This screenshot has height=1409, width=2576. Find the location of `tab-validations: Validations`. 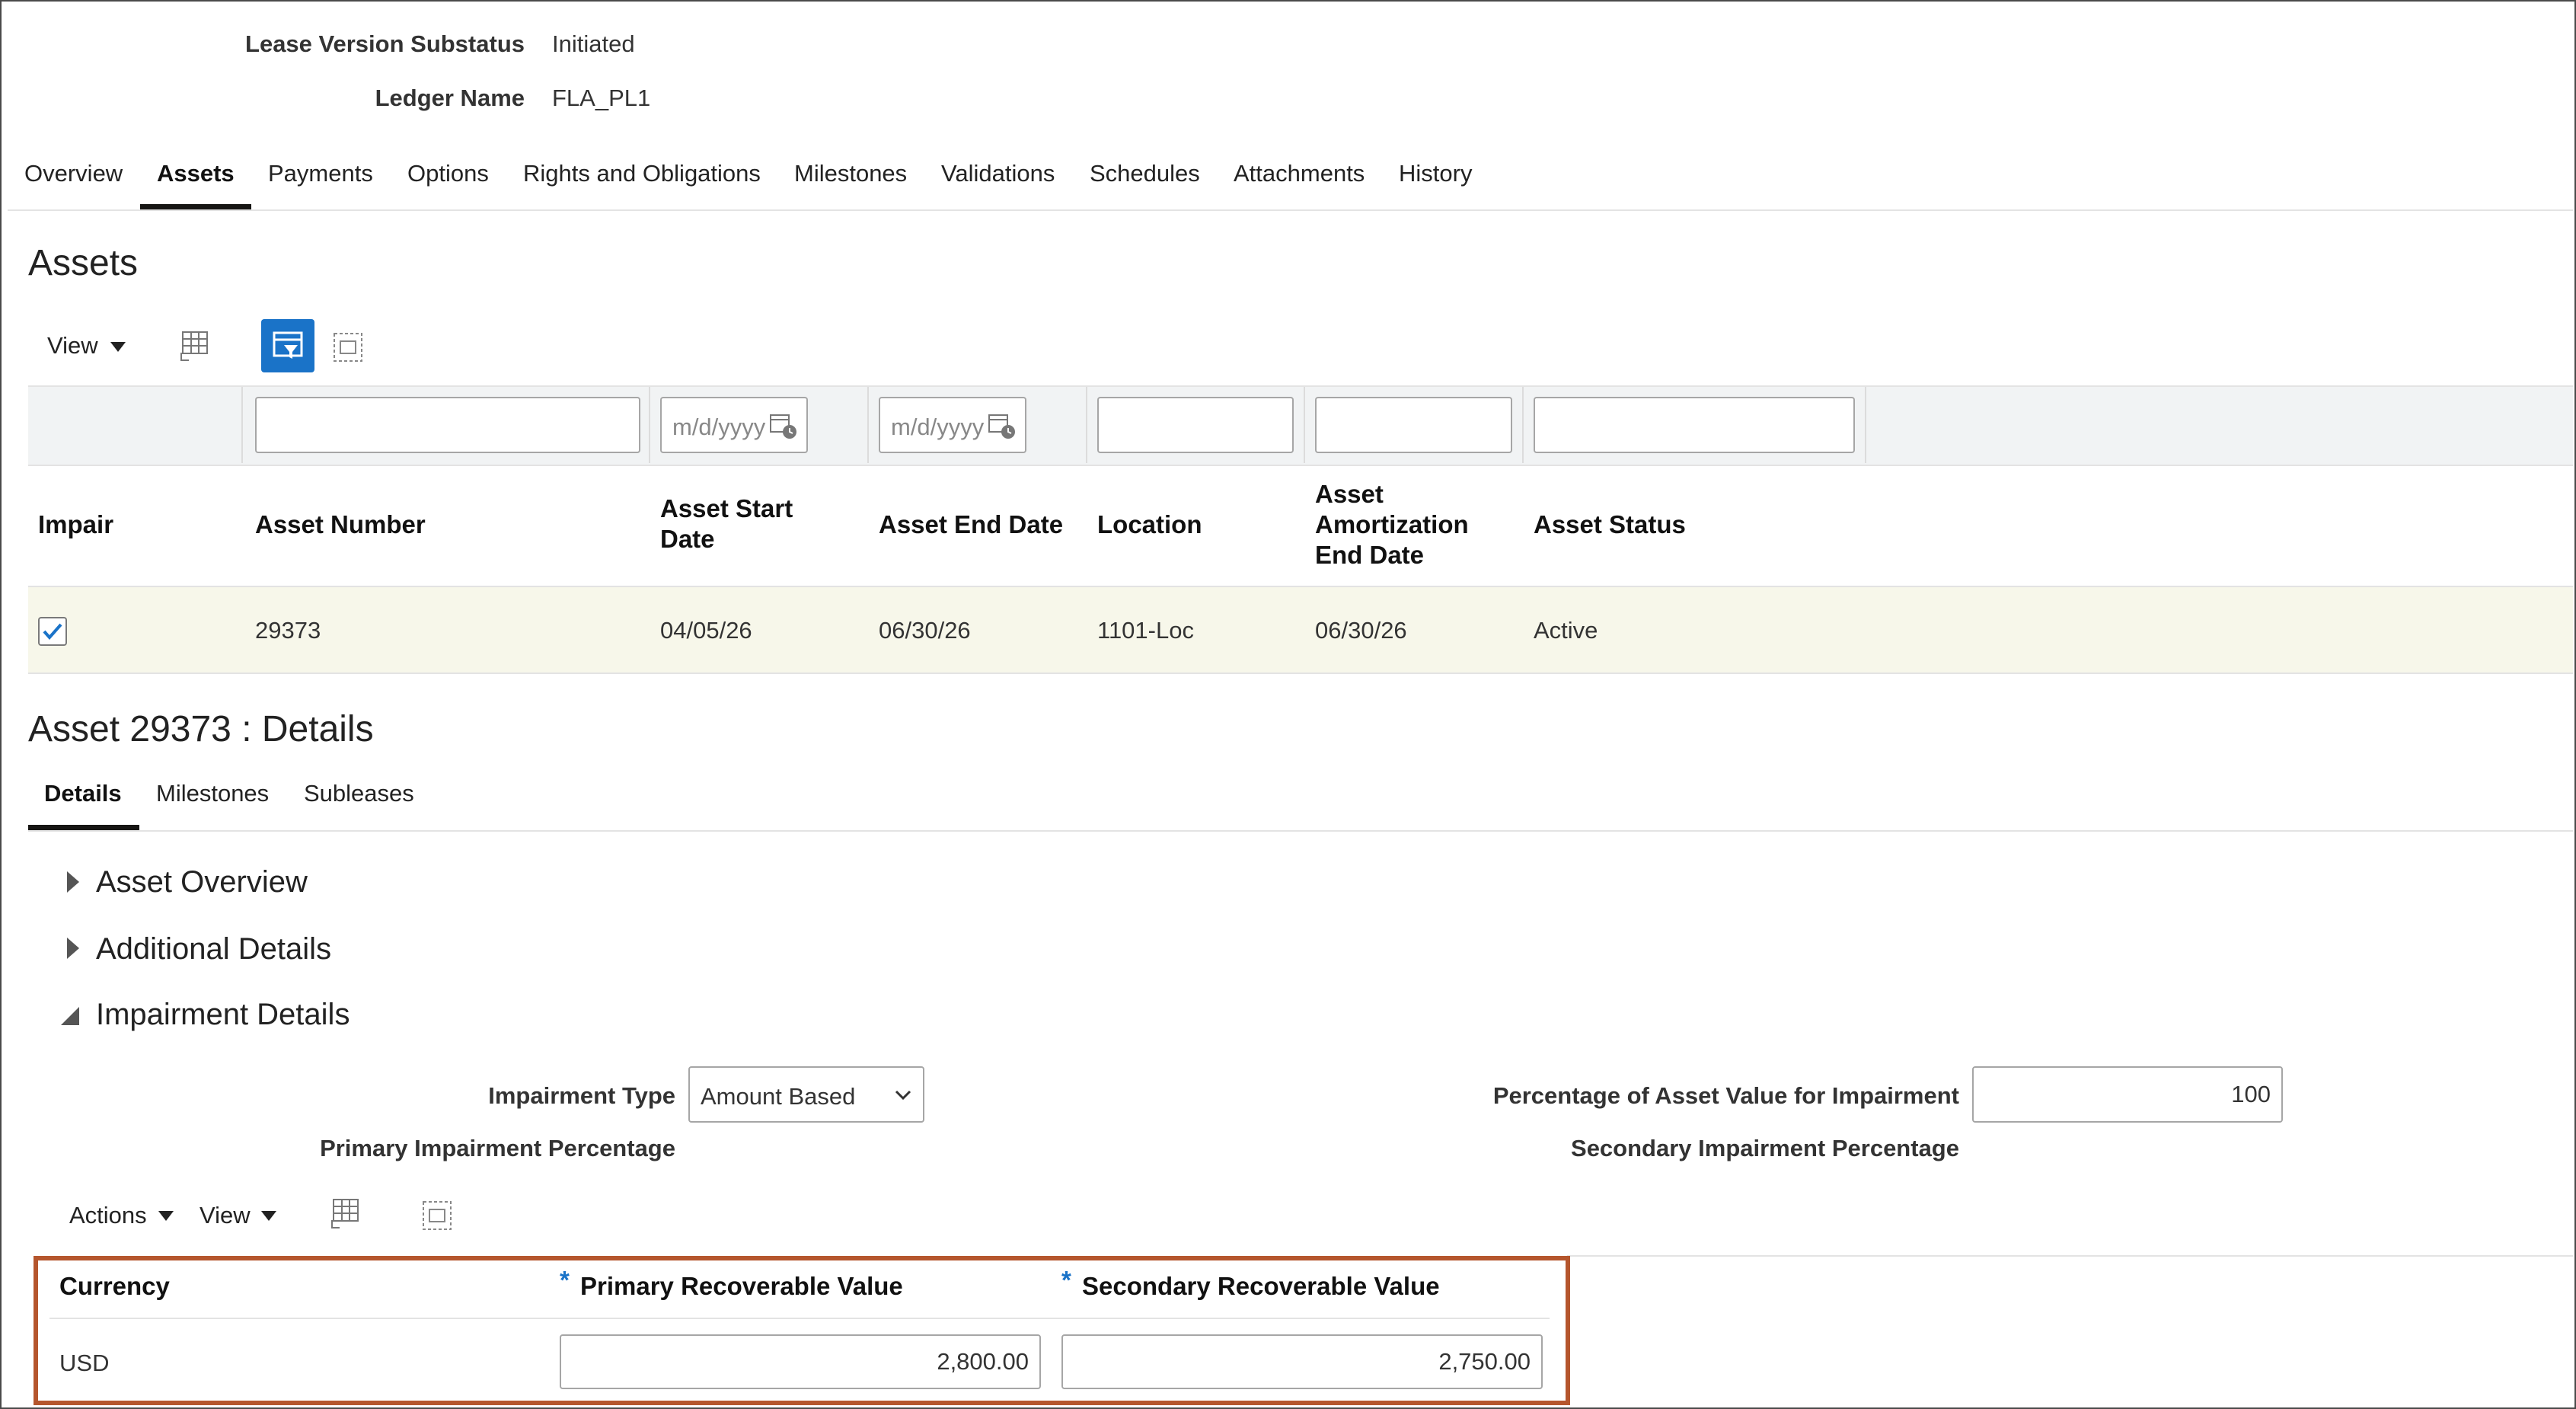

tab-validations: Validations is located at coordinates (998, 173).